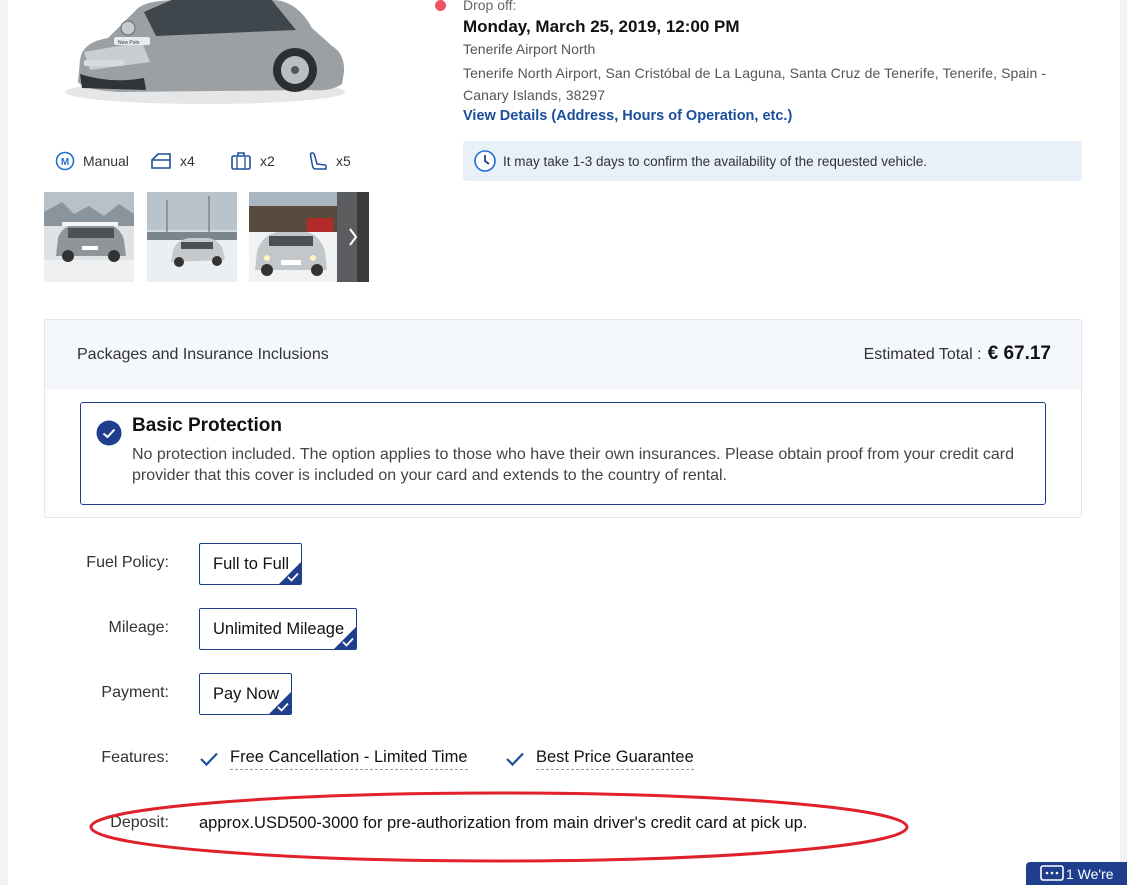  I want to click on fuel-policy-value: Full to Full, so click(251, 563).